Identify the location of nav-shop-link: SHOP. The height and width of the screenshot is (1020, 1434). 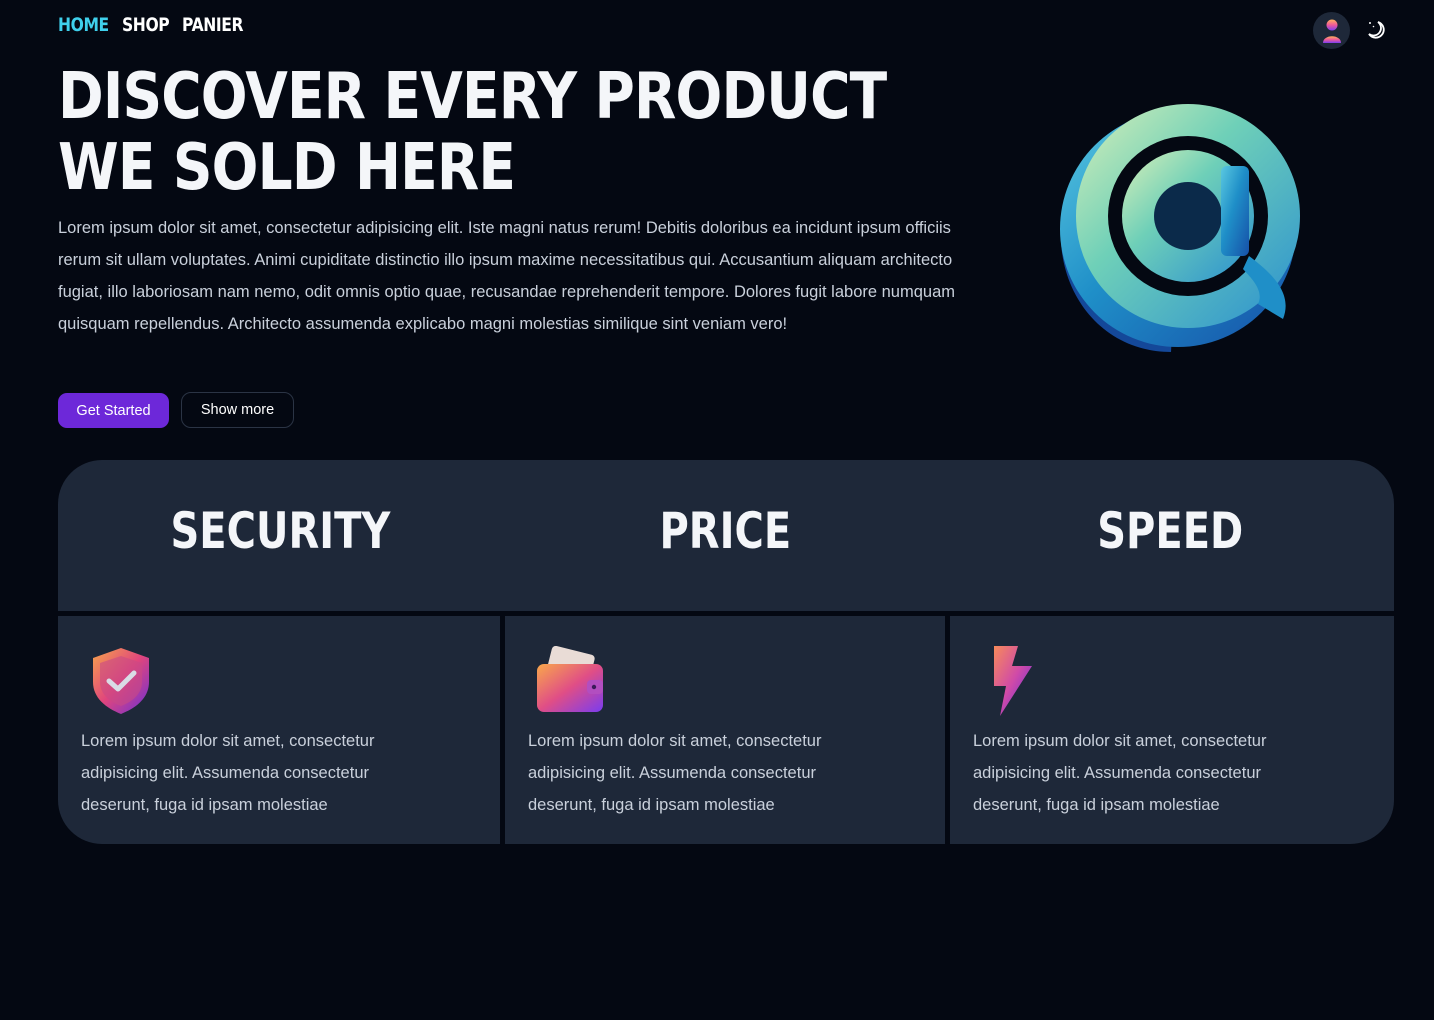
(146, 25).